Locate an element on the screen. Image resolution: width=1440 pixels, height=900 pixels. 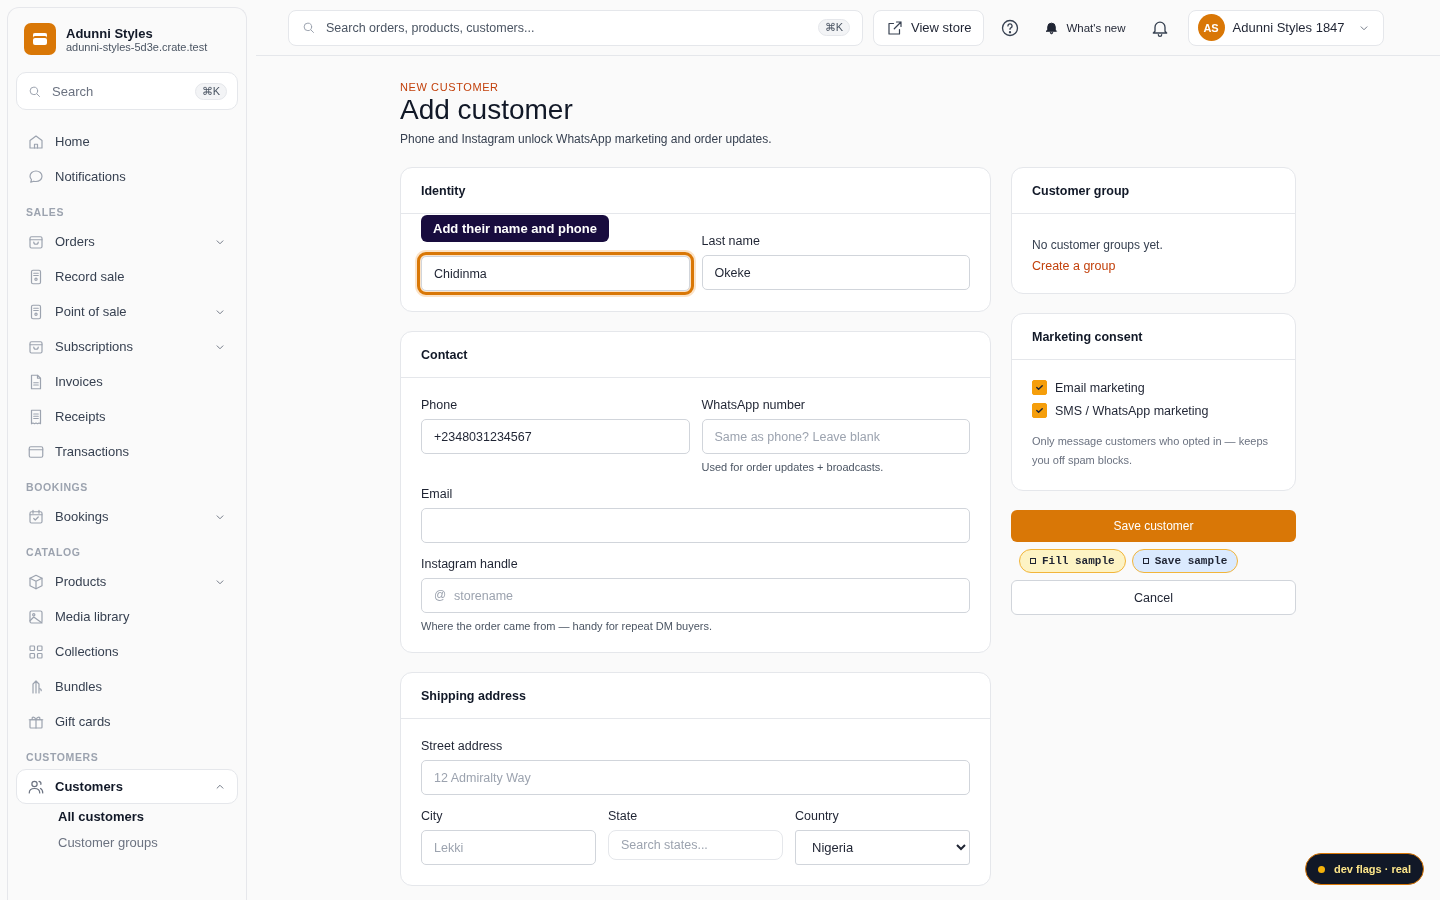
field-label: Country is located at coordinates (817, 816).